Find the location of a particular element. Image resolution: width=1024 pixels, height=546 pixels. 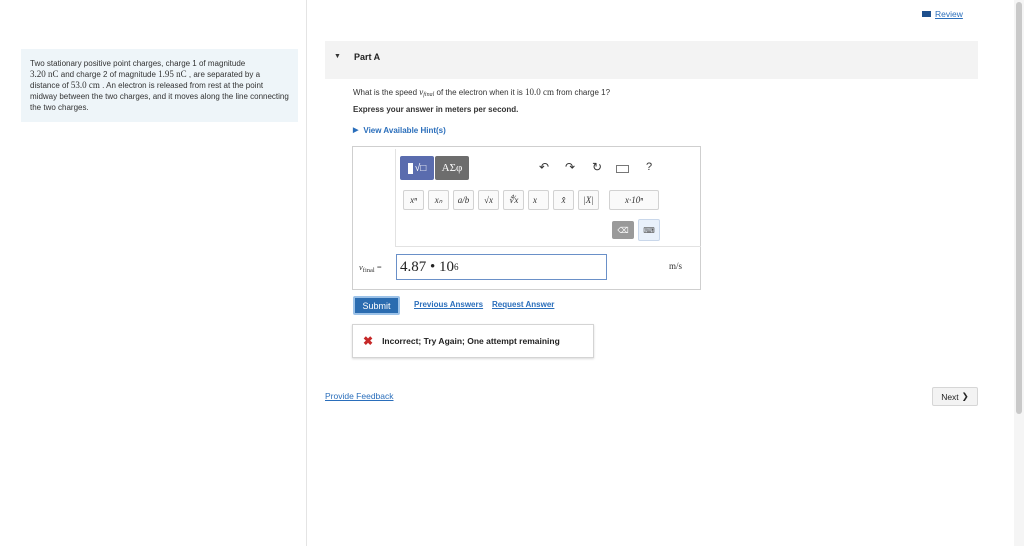

delete-icon: ⌫ is located at coordinates (623, 230).